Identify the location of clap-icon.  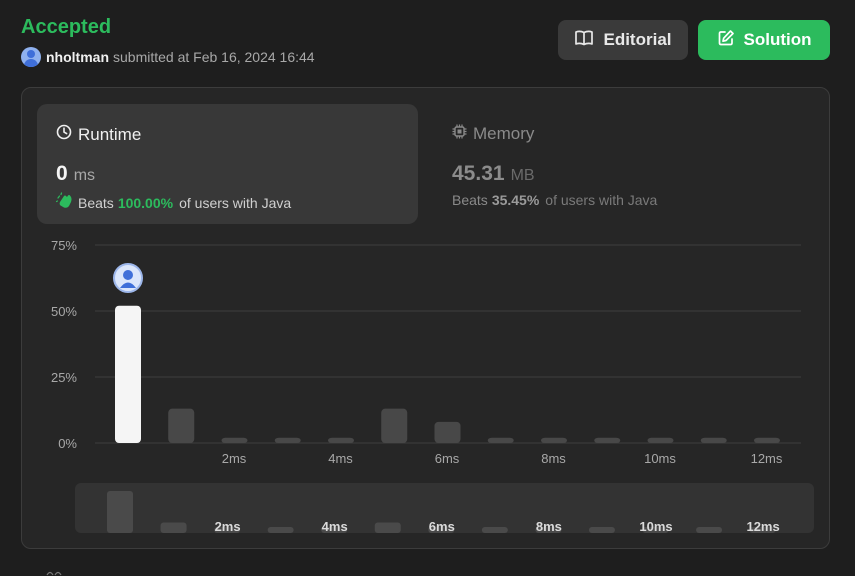
(64, 202).